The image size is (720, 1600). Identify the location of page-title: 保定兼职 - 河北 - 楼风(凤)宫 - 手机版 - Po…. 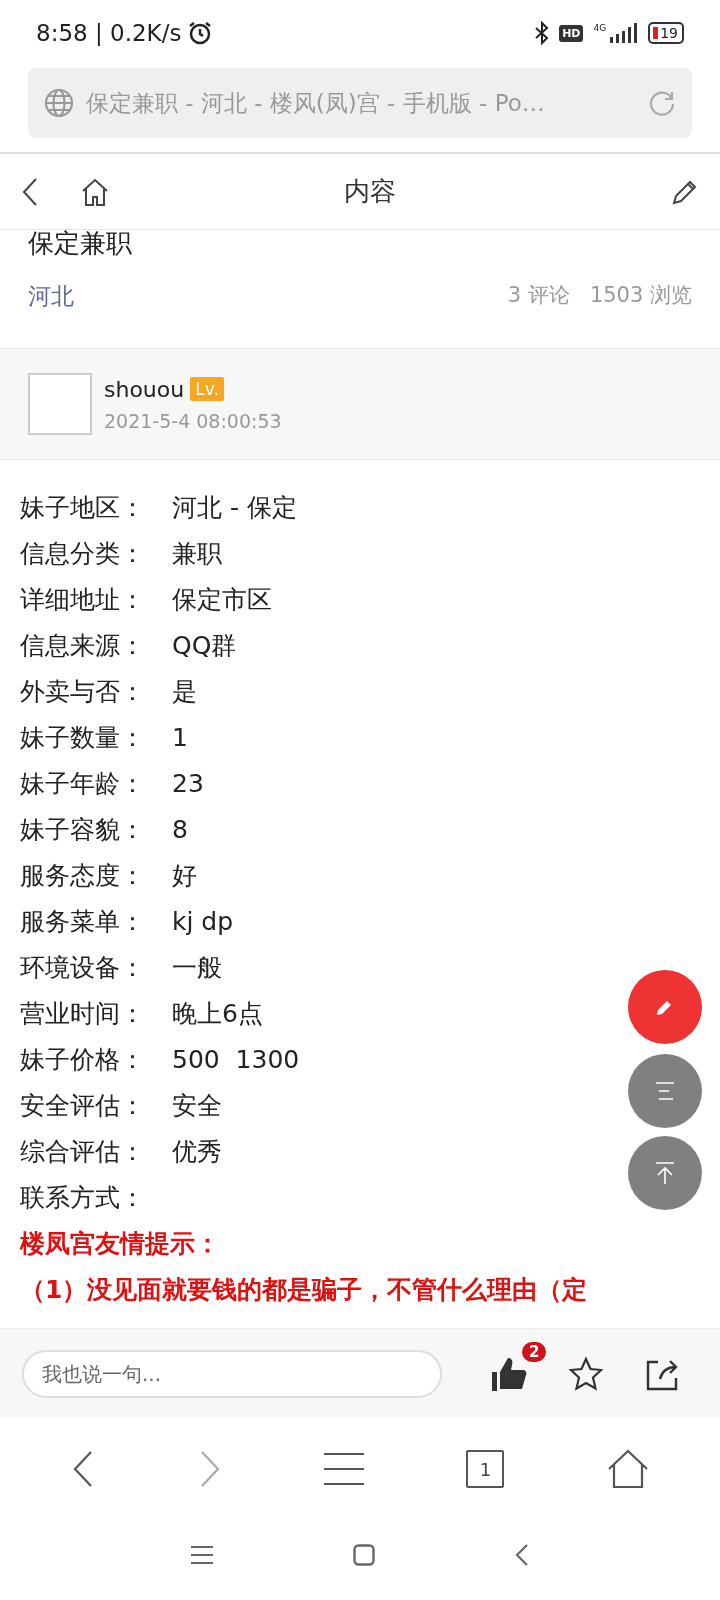
(316, 103).